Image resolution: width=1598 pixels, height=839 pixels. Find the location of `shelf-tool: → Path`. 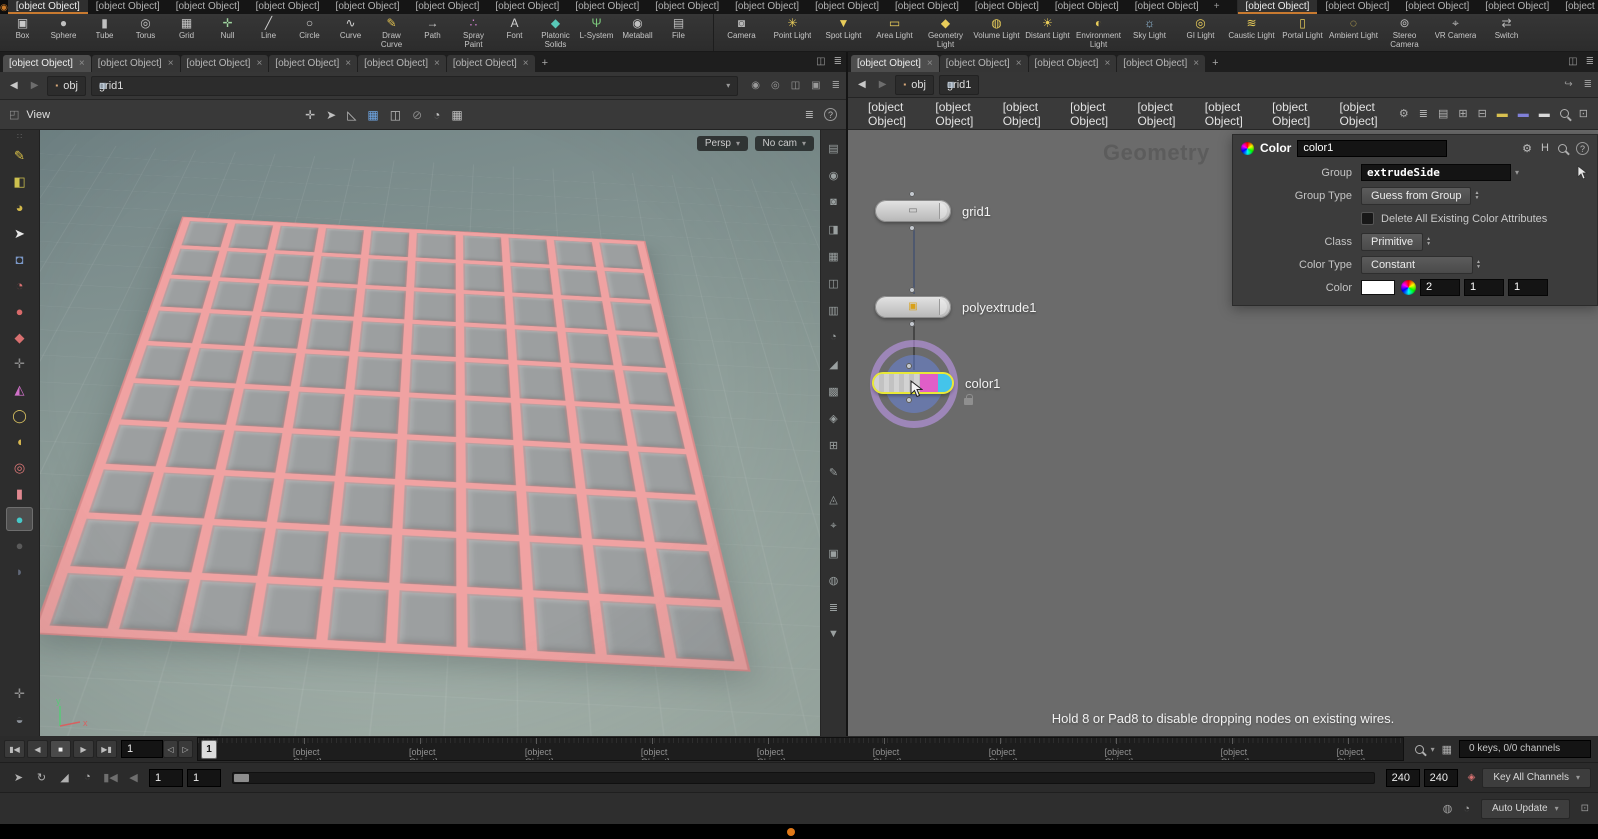

shelf-tool: → Path is located at coordinates (432, 33).